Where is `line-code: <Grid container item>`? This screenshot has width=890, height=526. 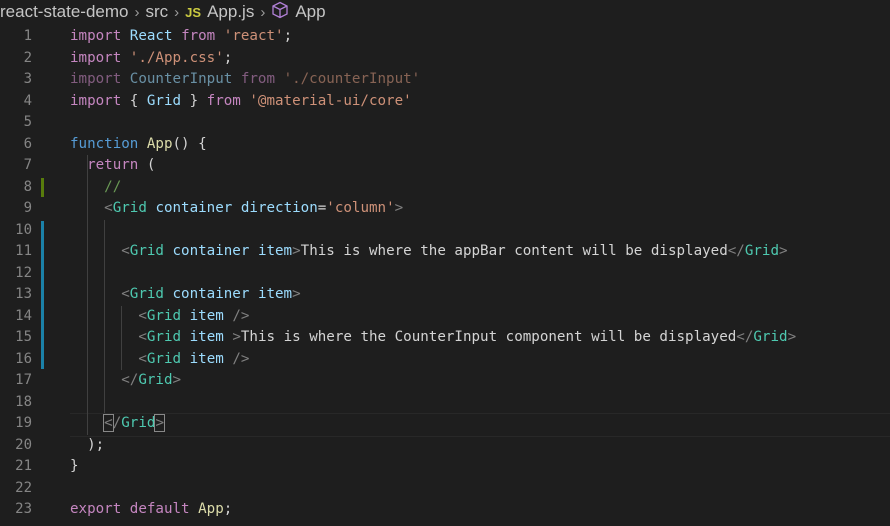
line-code: <Grid container item> is located at coordinates (185, 295).